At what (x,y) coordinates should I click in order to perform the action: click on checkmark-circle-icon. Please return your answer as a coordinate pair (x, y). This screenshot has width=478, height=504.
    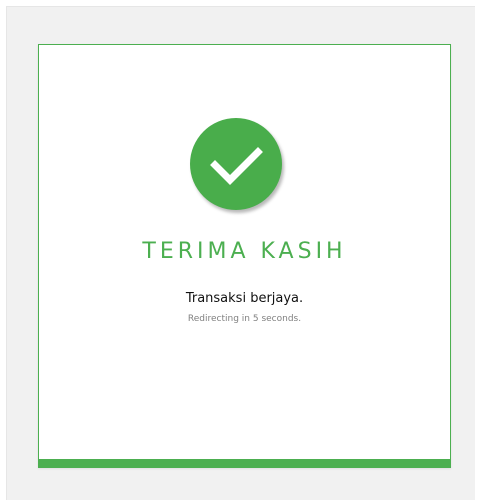
    Looking at the image, I should click on (236, 164).